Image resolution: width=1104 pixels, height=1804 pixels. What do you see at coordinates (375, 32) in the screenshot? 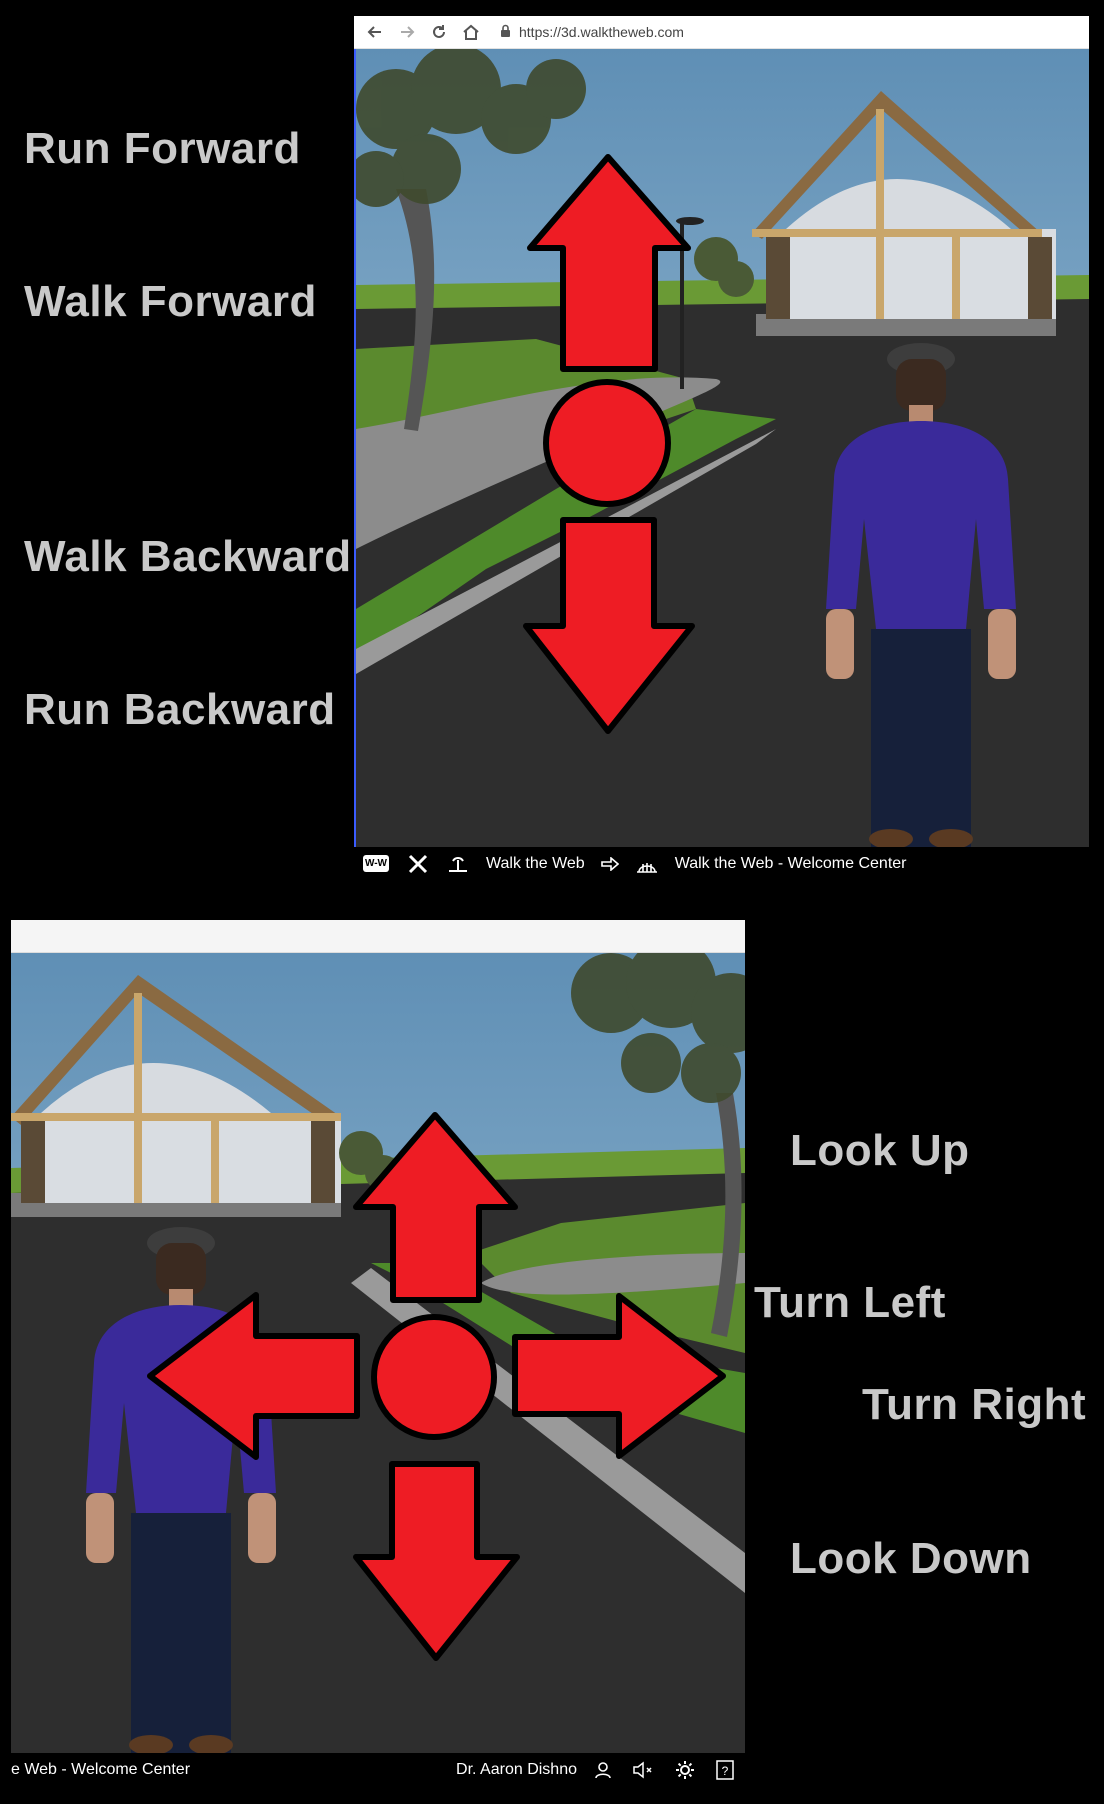
I see `back-icon` at bounding box center [375, 32].